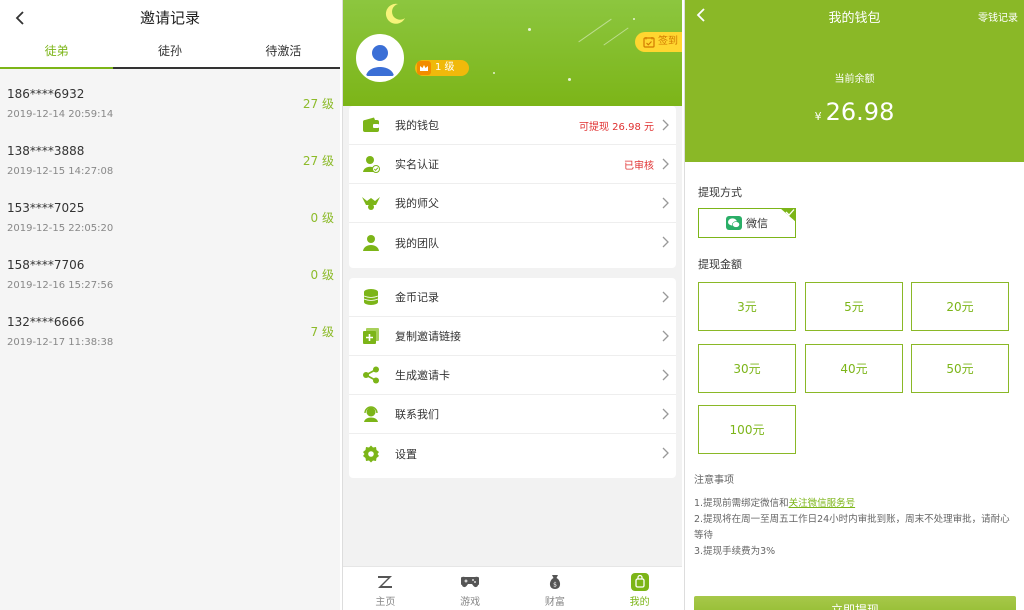  I want to click on tab-label: 我的, so click(639, 602).